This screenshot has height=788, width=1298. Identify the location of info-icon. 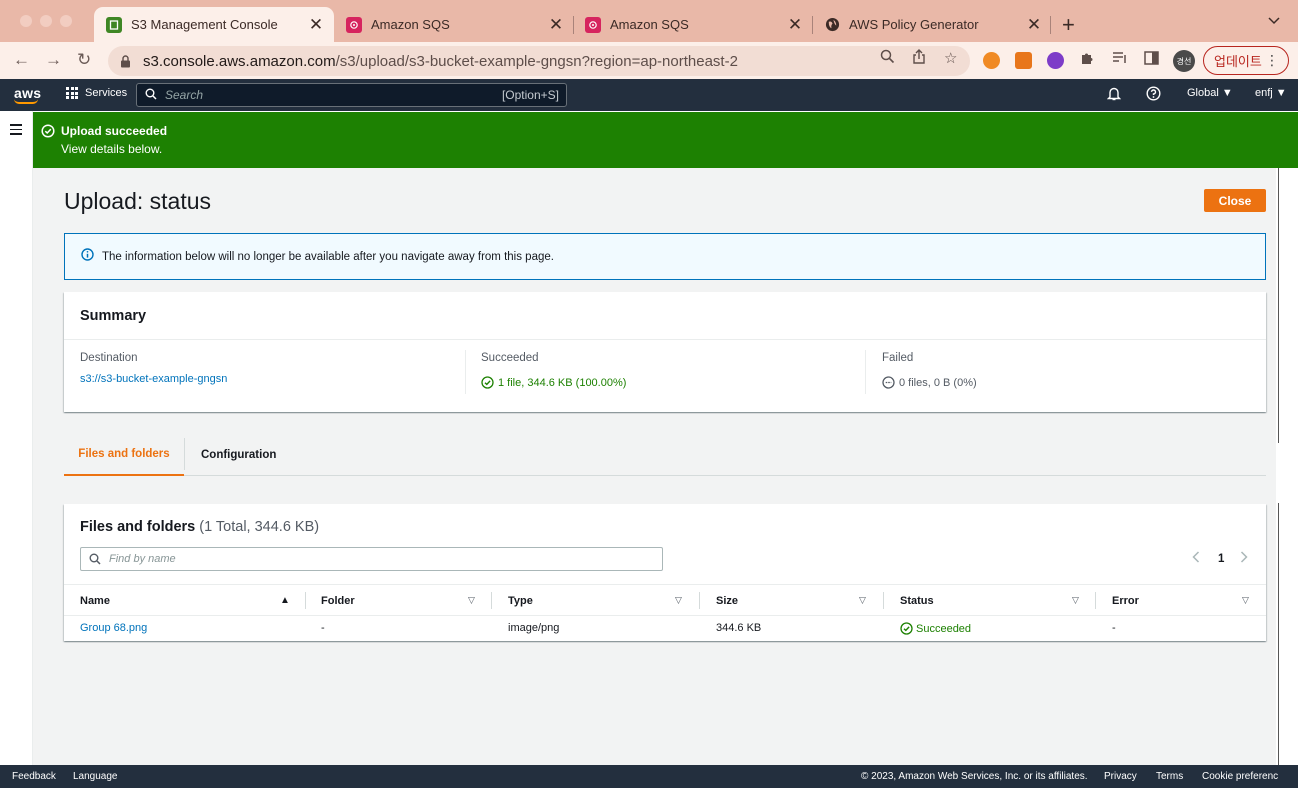
(87, 256).